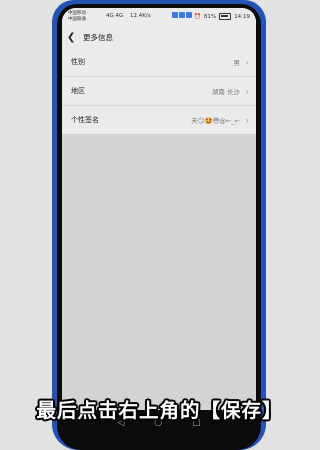 The image size is (320, 450). Describe the element at coordinates (210, 16) in the screenshot. I see `battery-percent: 81%` at that location.